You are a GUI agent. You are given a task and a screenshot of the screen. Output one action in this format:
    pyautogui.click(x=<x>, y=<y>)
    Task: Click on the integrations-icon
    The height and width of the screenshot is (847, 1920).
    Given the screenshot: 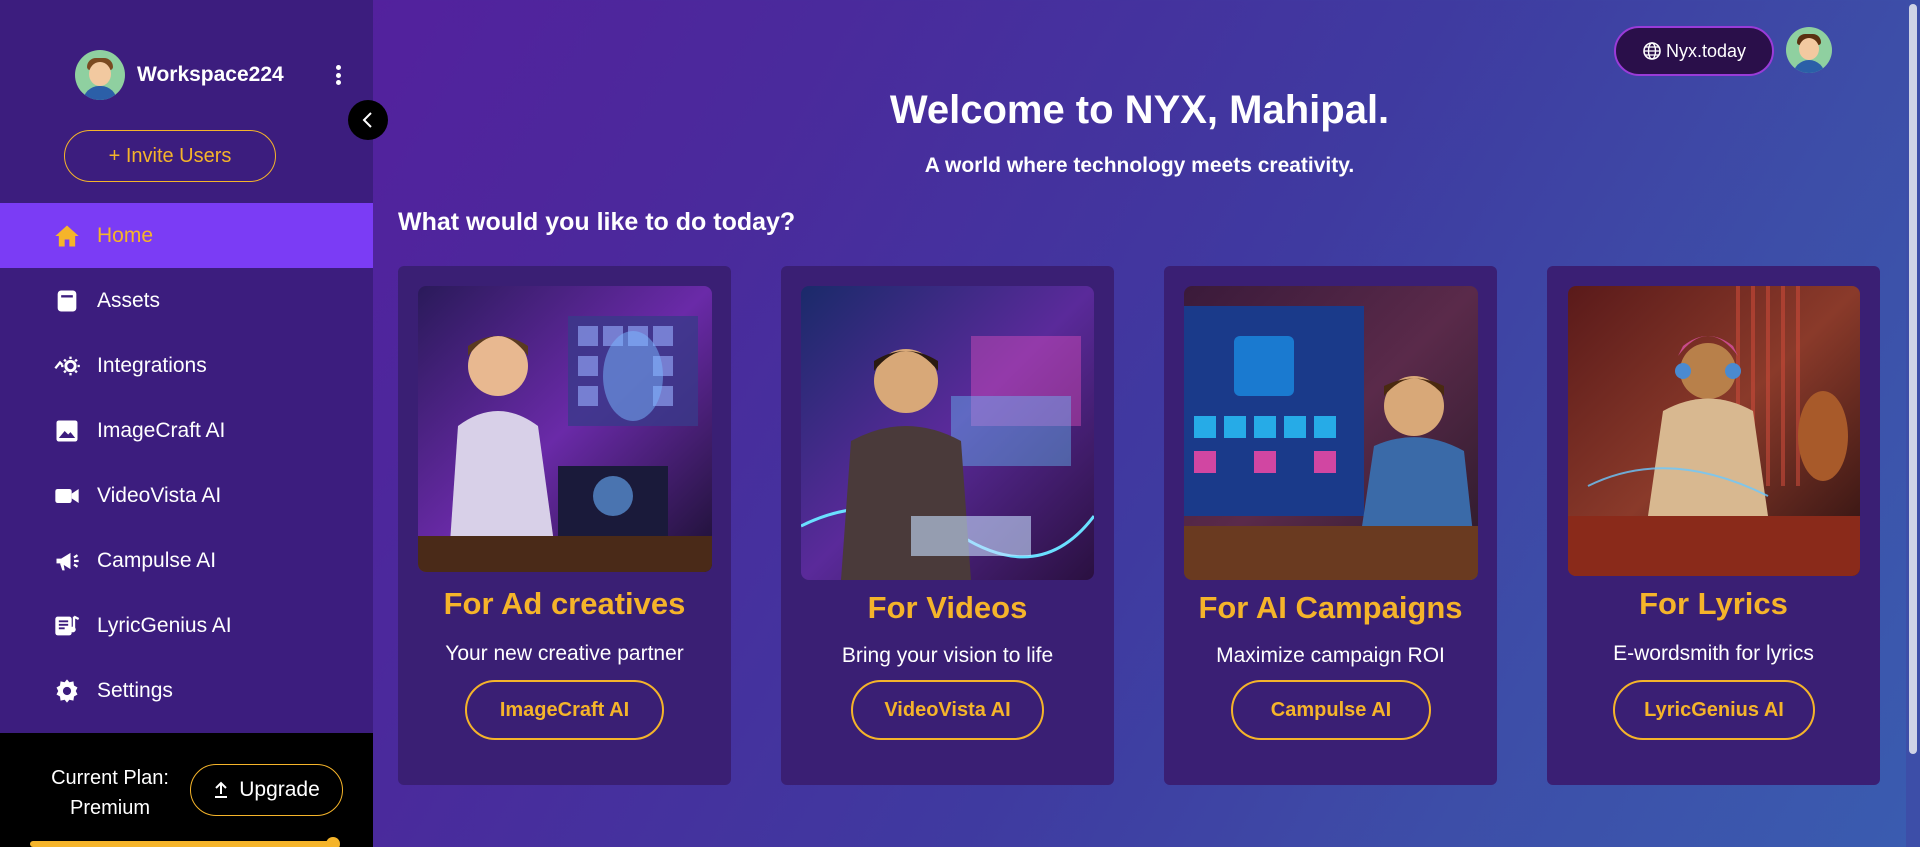 What is the action you would take?
    pyautogui.click(x=67, y=366)
    